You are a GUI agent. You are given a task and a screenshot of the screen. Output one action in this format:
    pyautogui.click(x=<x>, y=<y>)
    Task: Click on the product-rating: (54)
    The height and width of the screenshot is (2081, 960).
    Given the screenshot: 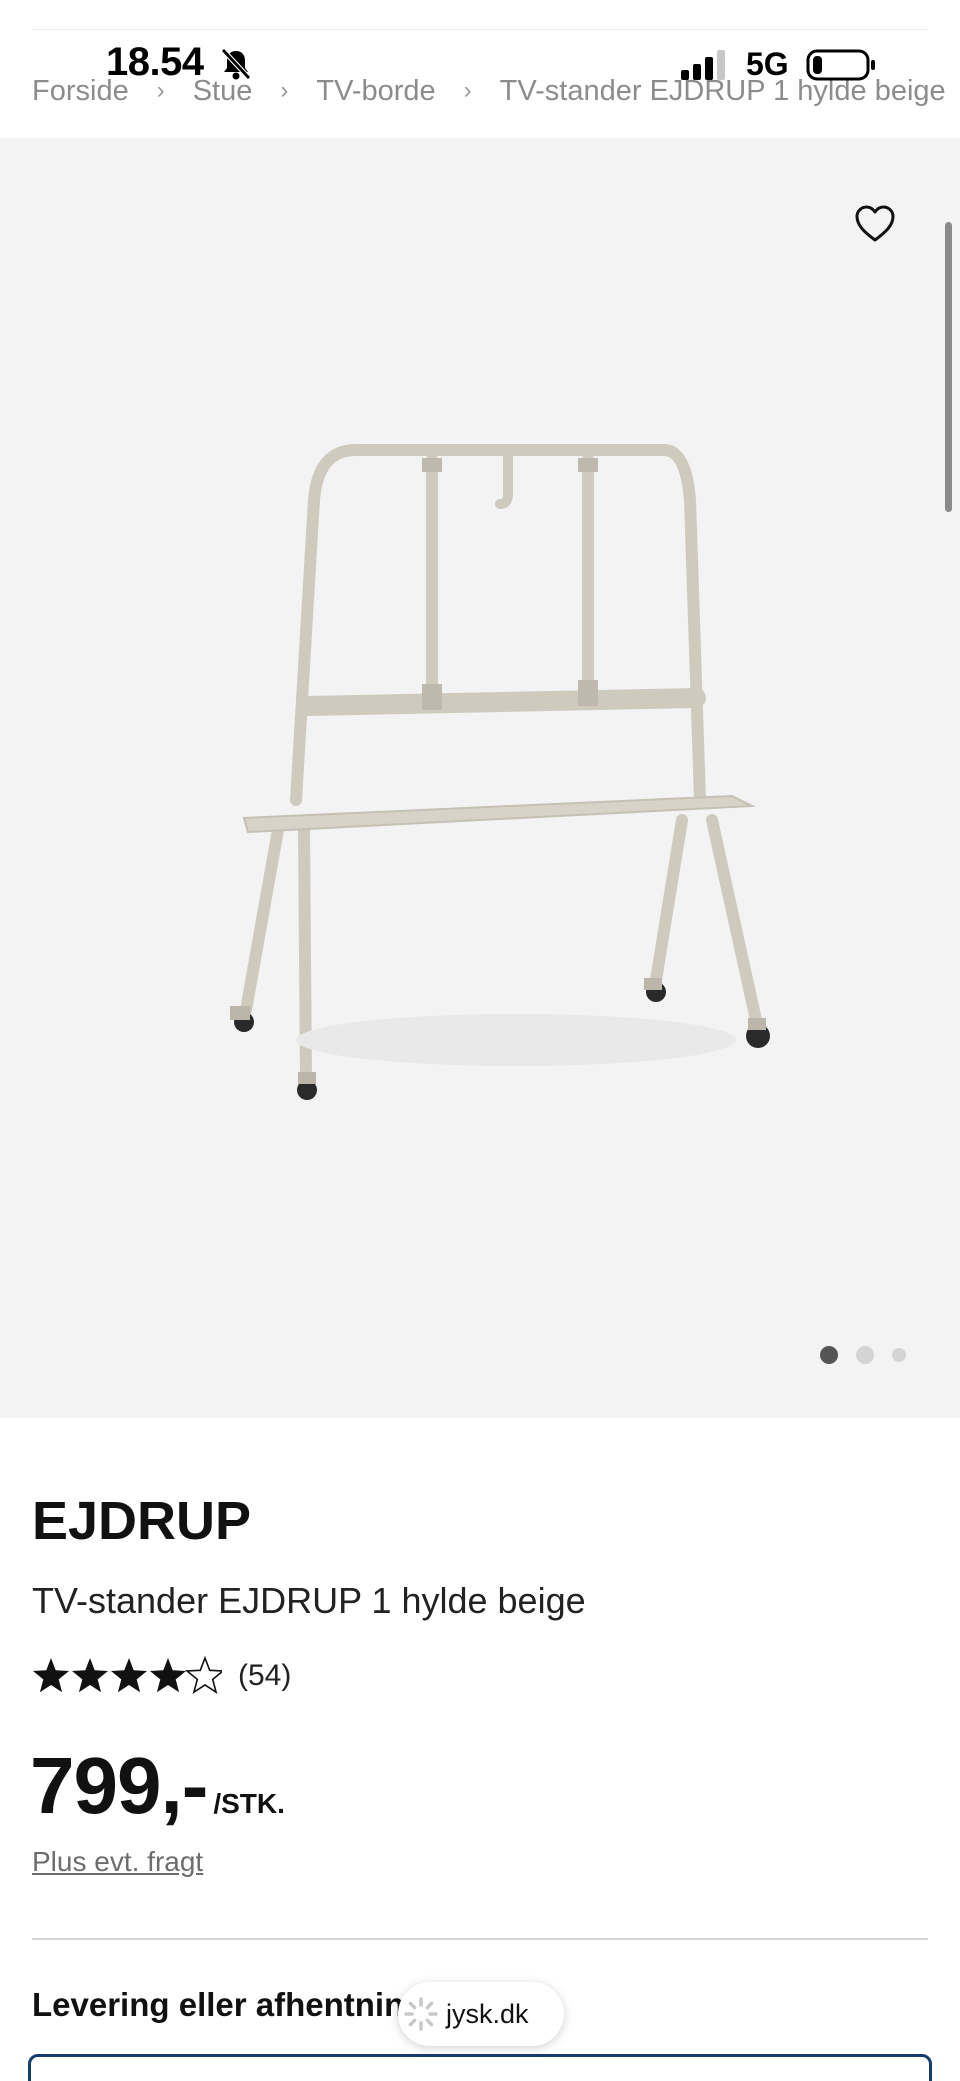 What is the action you would take?
    pyautogui.click(x=161, y=1676)
    